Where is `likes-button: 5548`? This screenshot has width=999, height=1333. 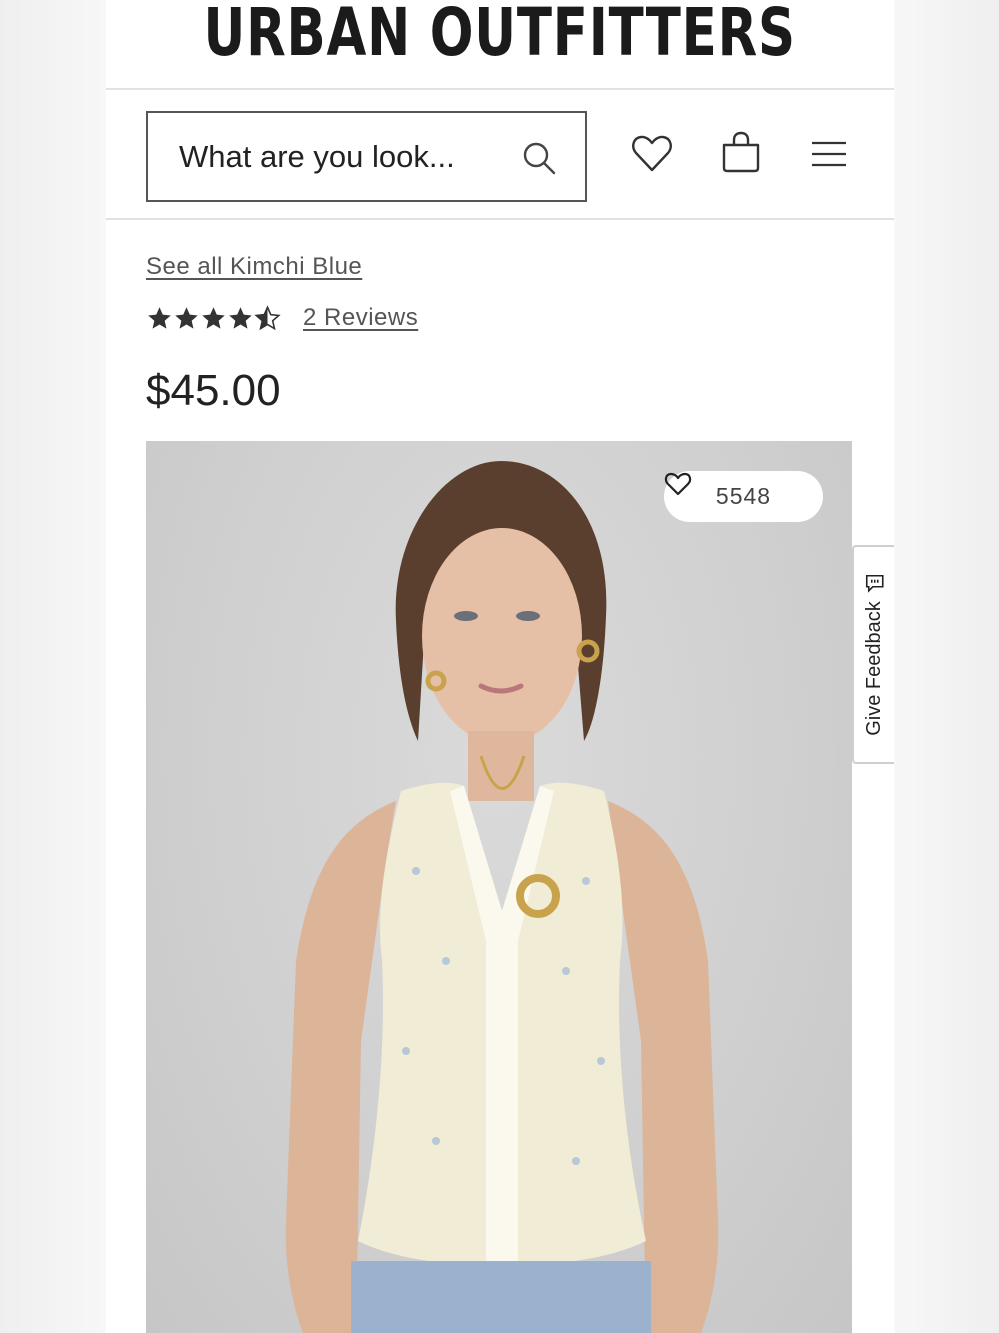 likes-button: 5548 is located at coordinates (743, 496).